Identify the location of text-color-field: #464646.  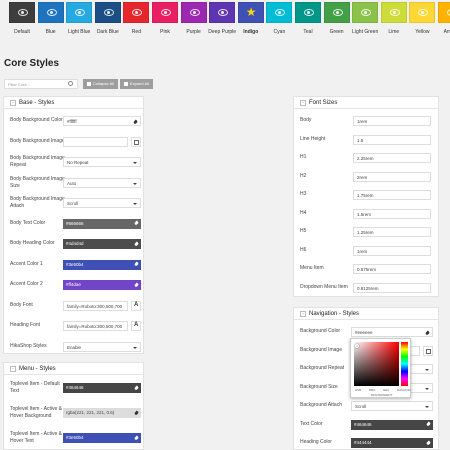
(392, 424).